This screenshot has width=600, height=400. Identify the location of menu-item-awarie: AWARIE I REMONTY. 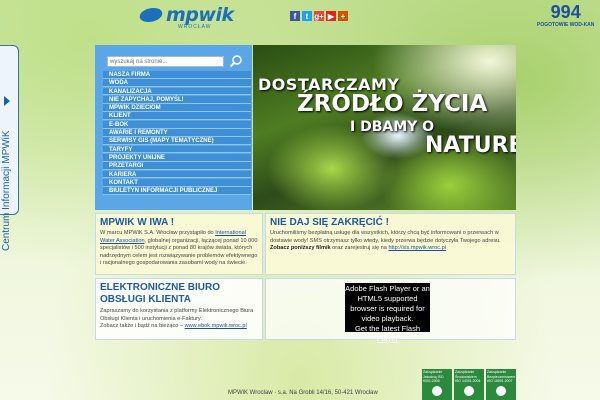
(177, 133).